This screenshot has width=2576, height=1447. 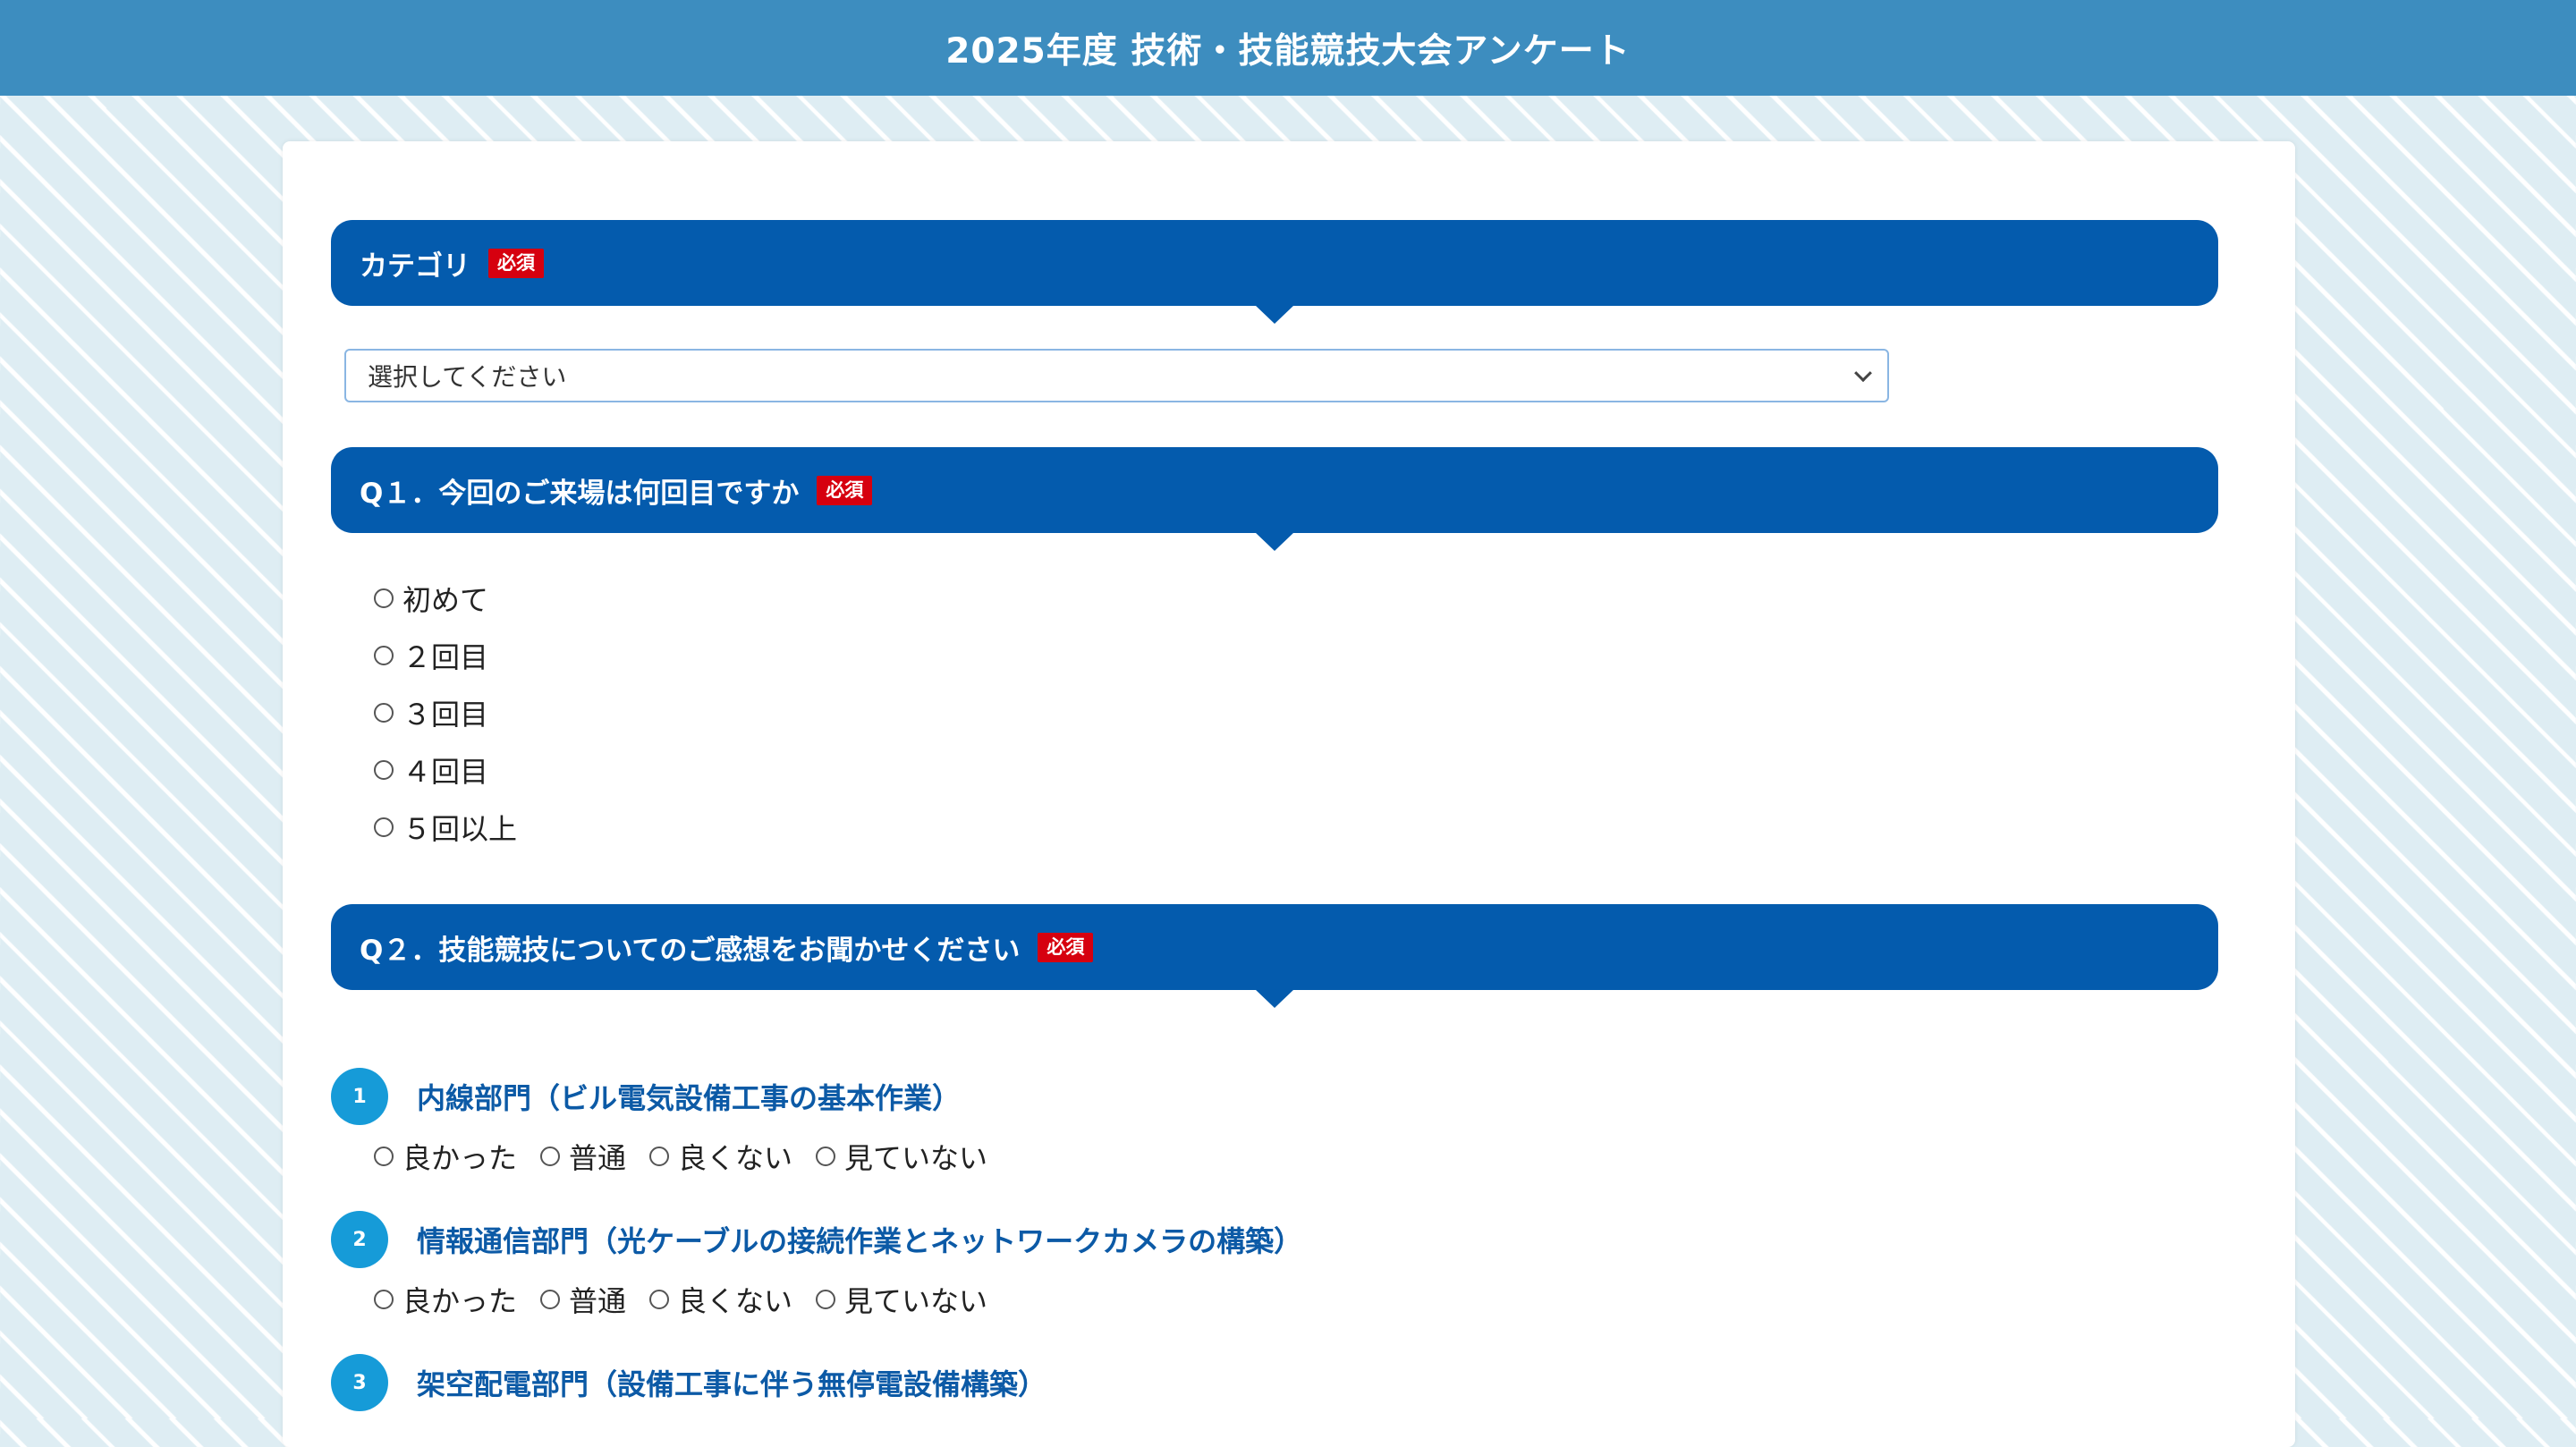 I want to click on q1-header: Q１．今回のご来場は何回目ですか 必須, so click(x=1274, y=499).